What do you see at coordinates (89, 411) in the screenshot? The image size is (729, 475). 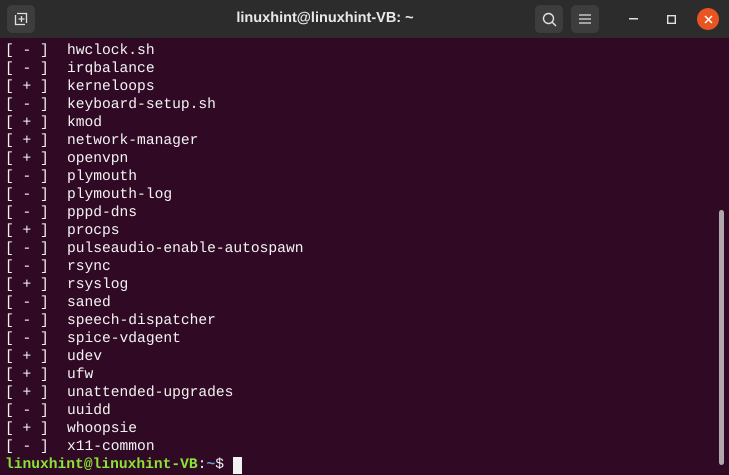 I see `service-name: uuidd` at bounding box center [89, 411].